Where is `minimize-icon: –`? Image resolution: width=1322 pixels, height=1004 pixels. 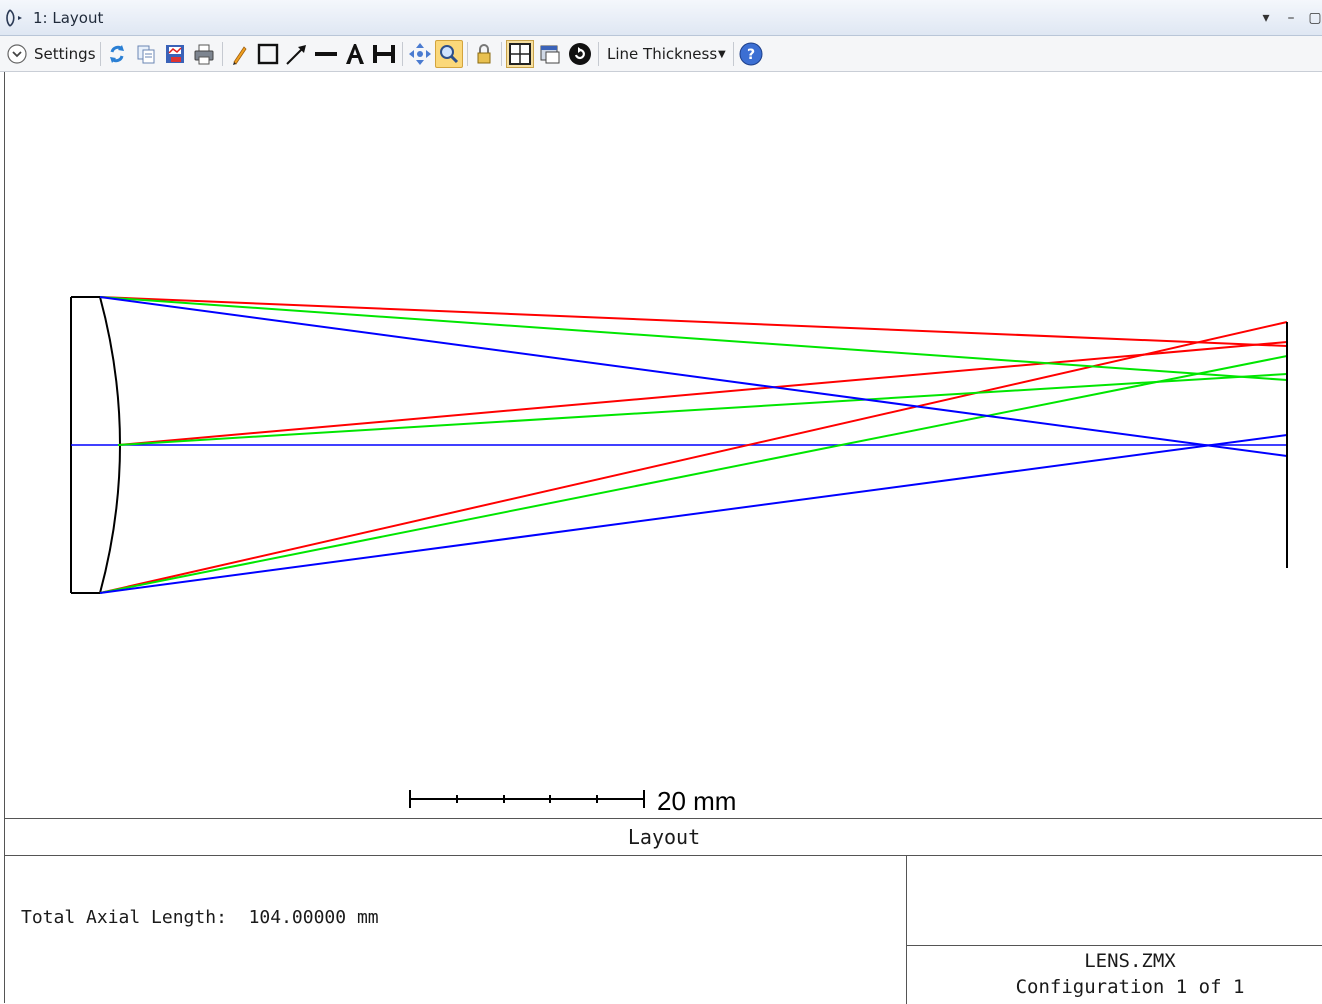
minimize-icon: – is located at coordinates (1291, 18).